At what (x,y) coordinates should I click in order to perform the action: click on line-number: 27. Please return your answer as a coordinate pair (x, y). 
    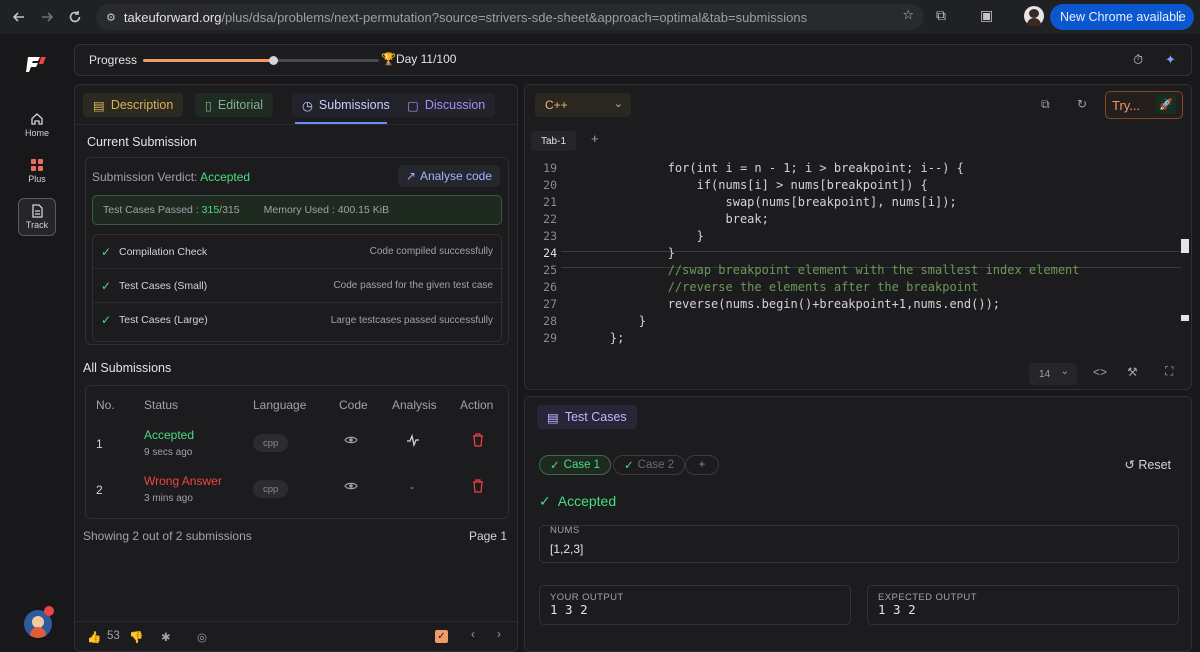
    Looking at the image, I should click on (550, 304).